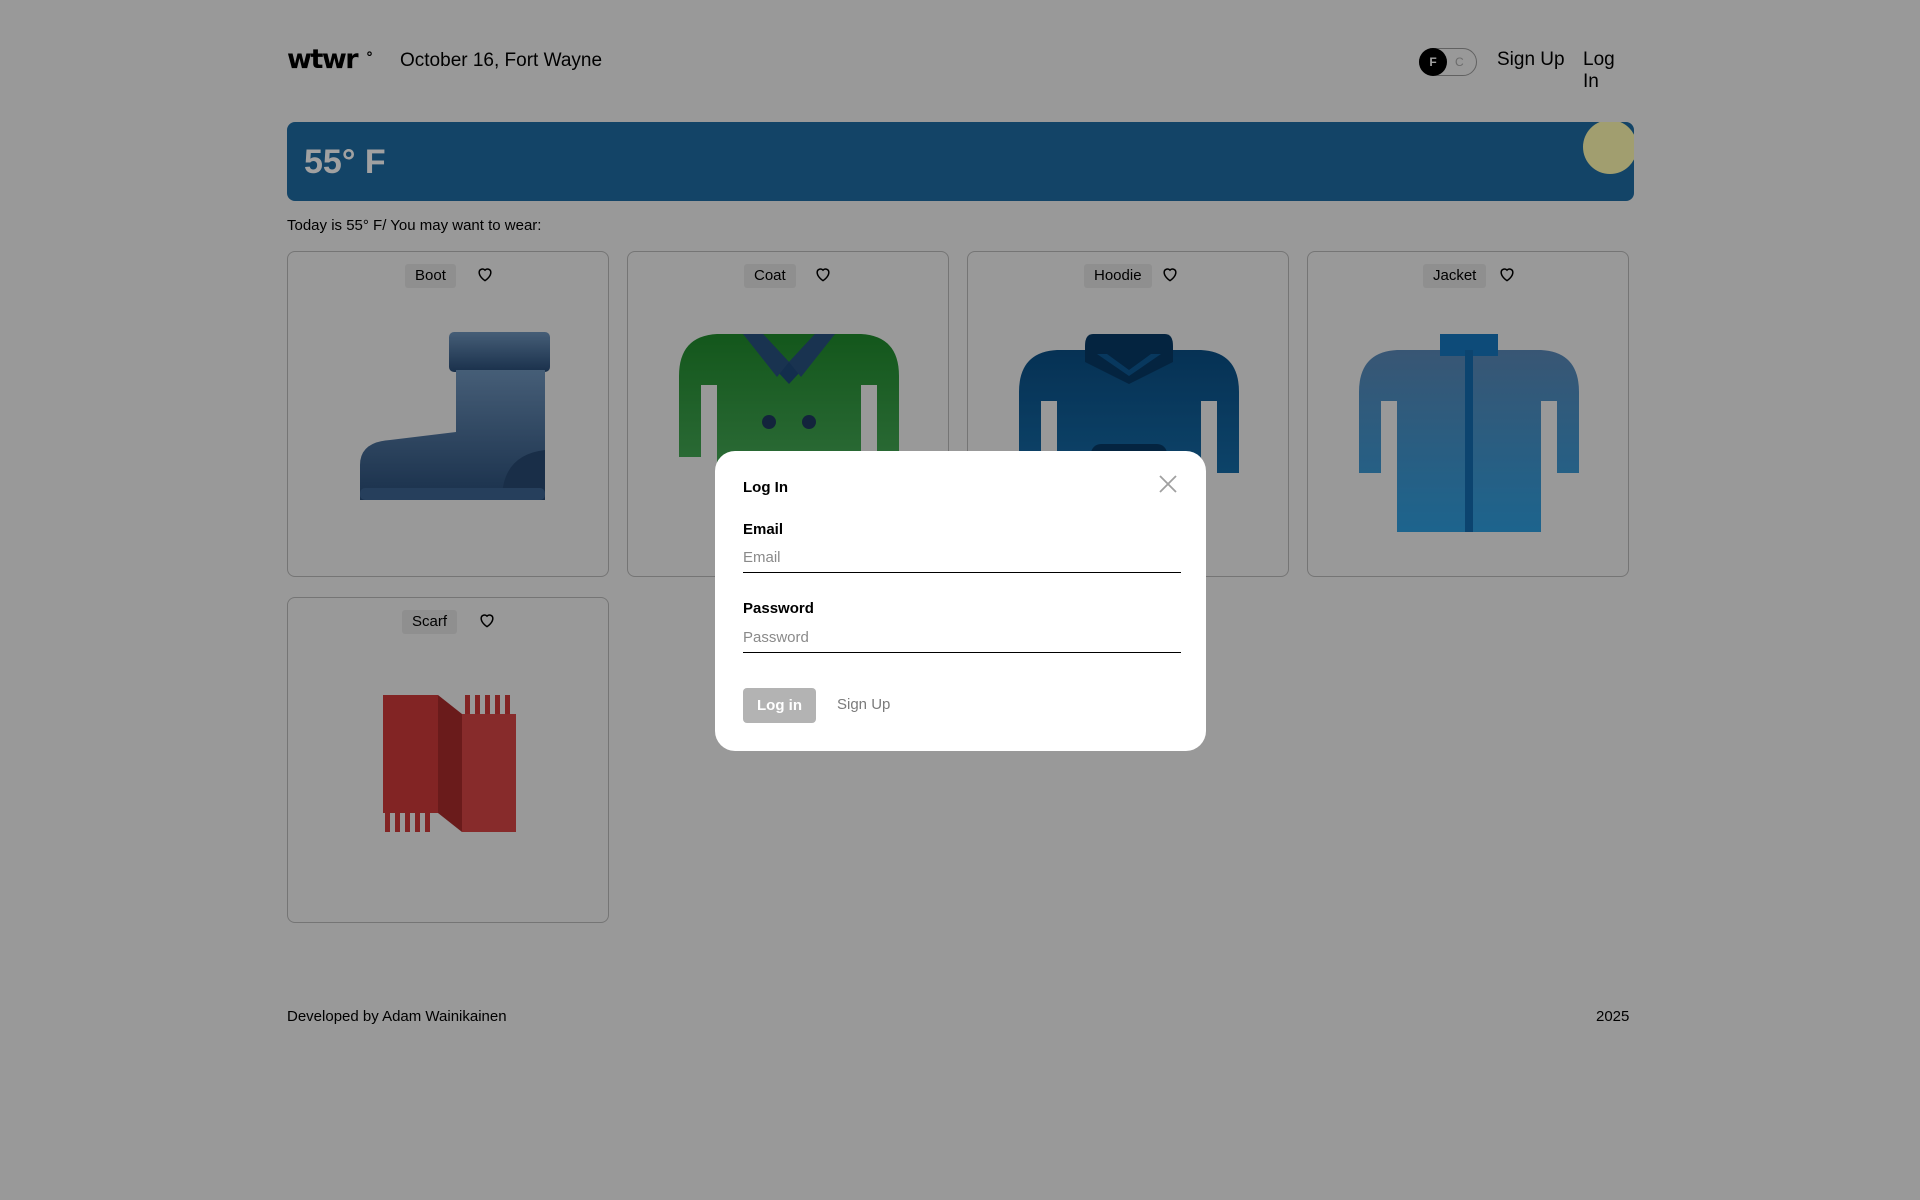 The image size is (1920, 1200). What do you see at coordinates (765, 487) in the screenshot?
I see `modal-title: Log In` at bounding box center [765, 487].